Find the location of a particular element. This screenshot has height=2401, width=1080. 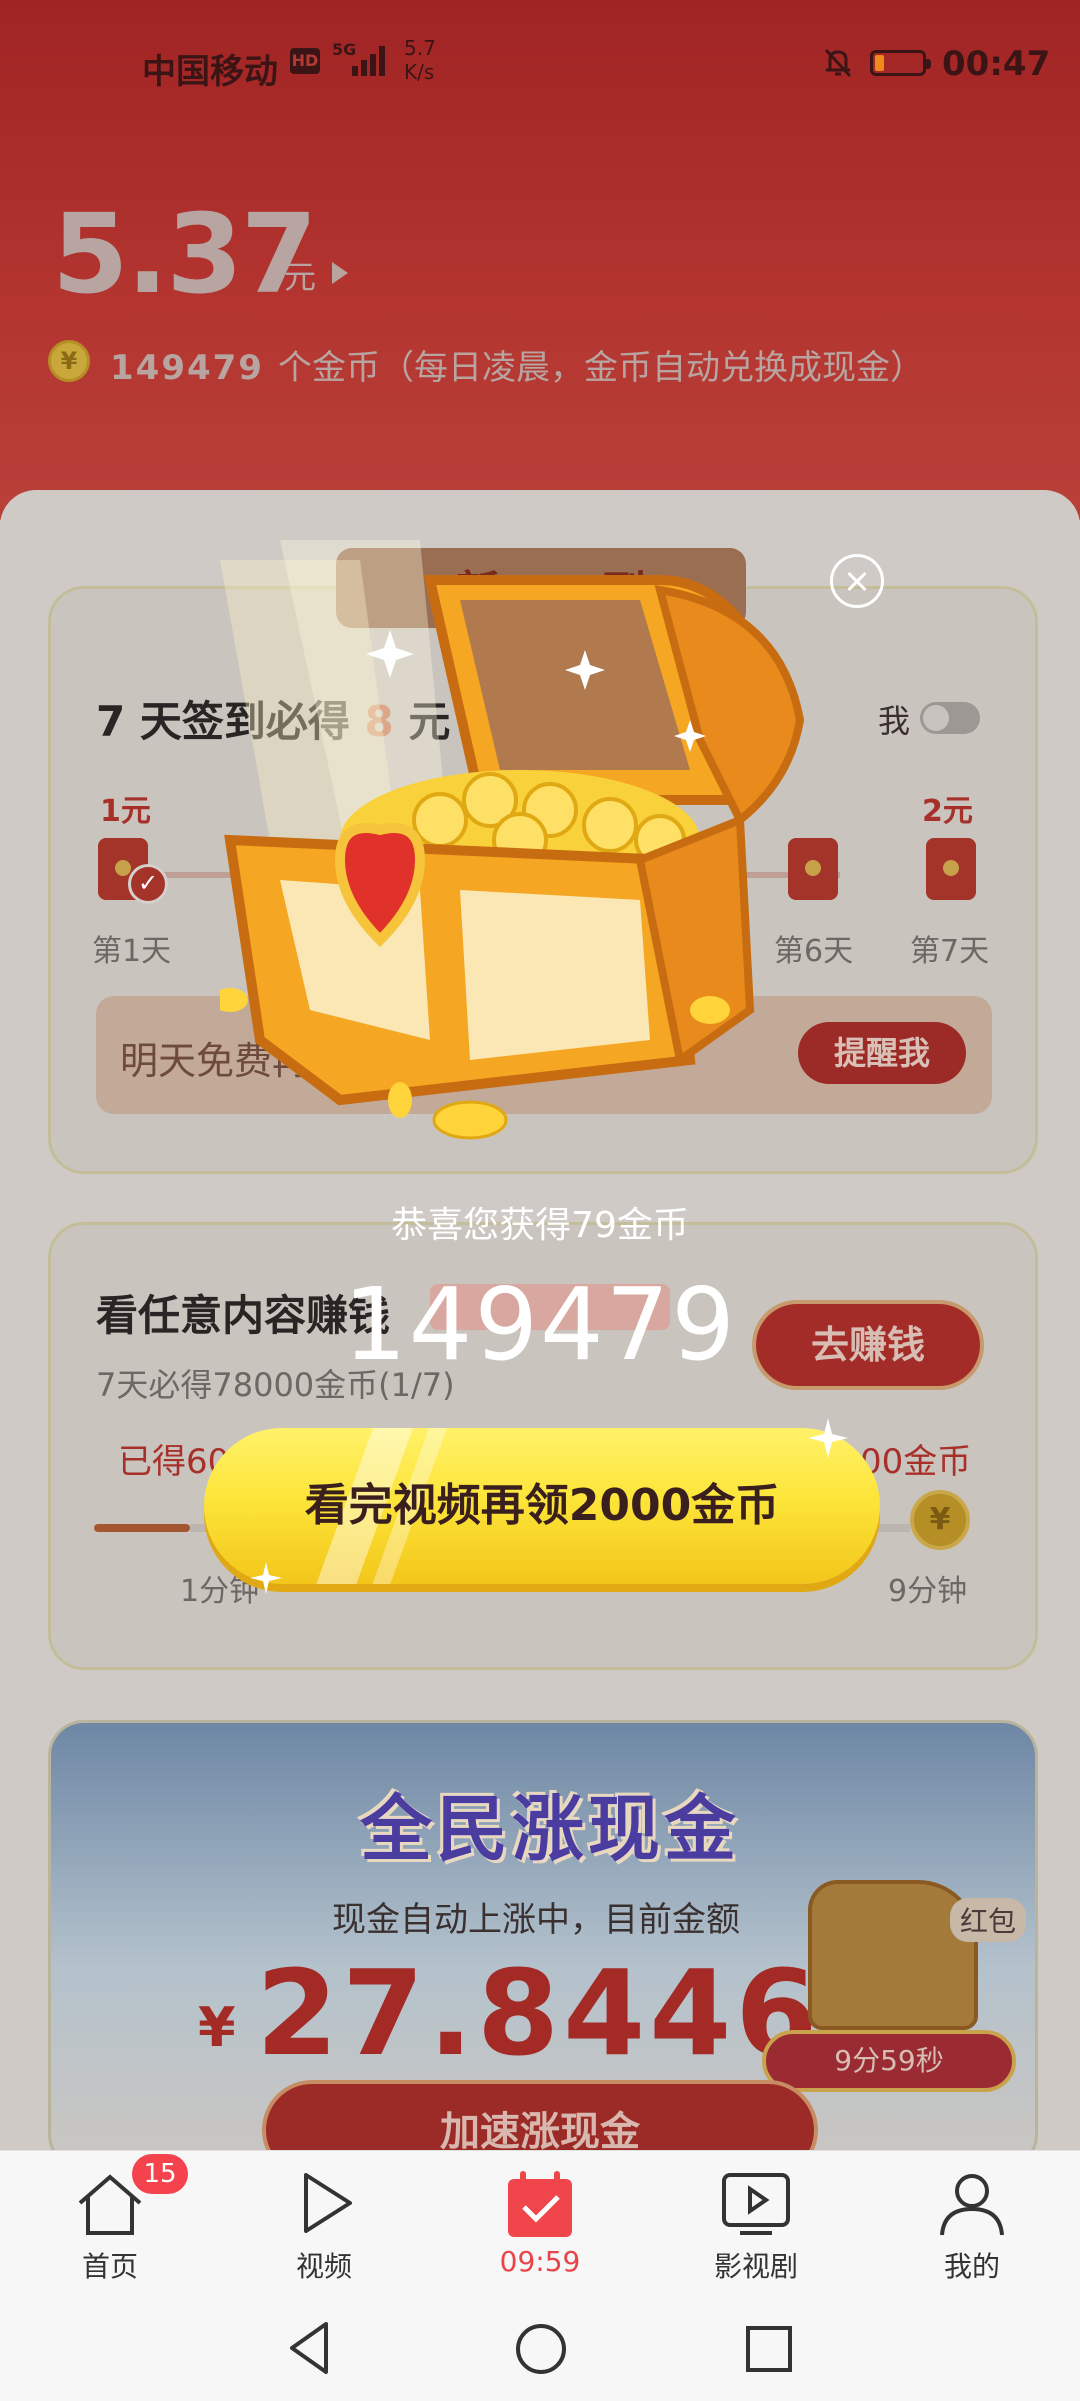

person-icon is located at coordinates (972, 2205).